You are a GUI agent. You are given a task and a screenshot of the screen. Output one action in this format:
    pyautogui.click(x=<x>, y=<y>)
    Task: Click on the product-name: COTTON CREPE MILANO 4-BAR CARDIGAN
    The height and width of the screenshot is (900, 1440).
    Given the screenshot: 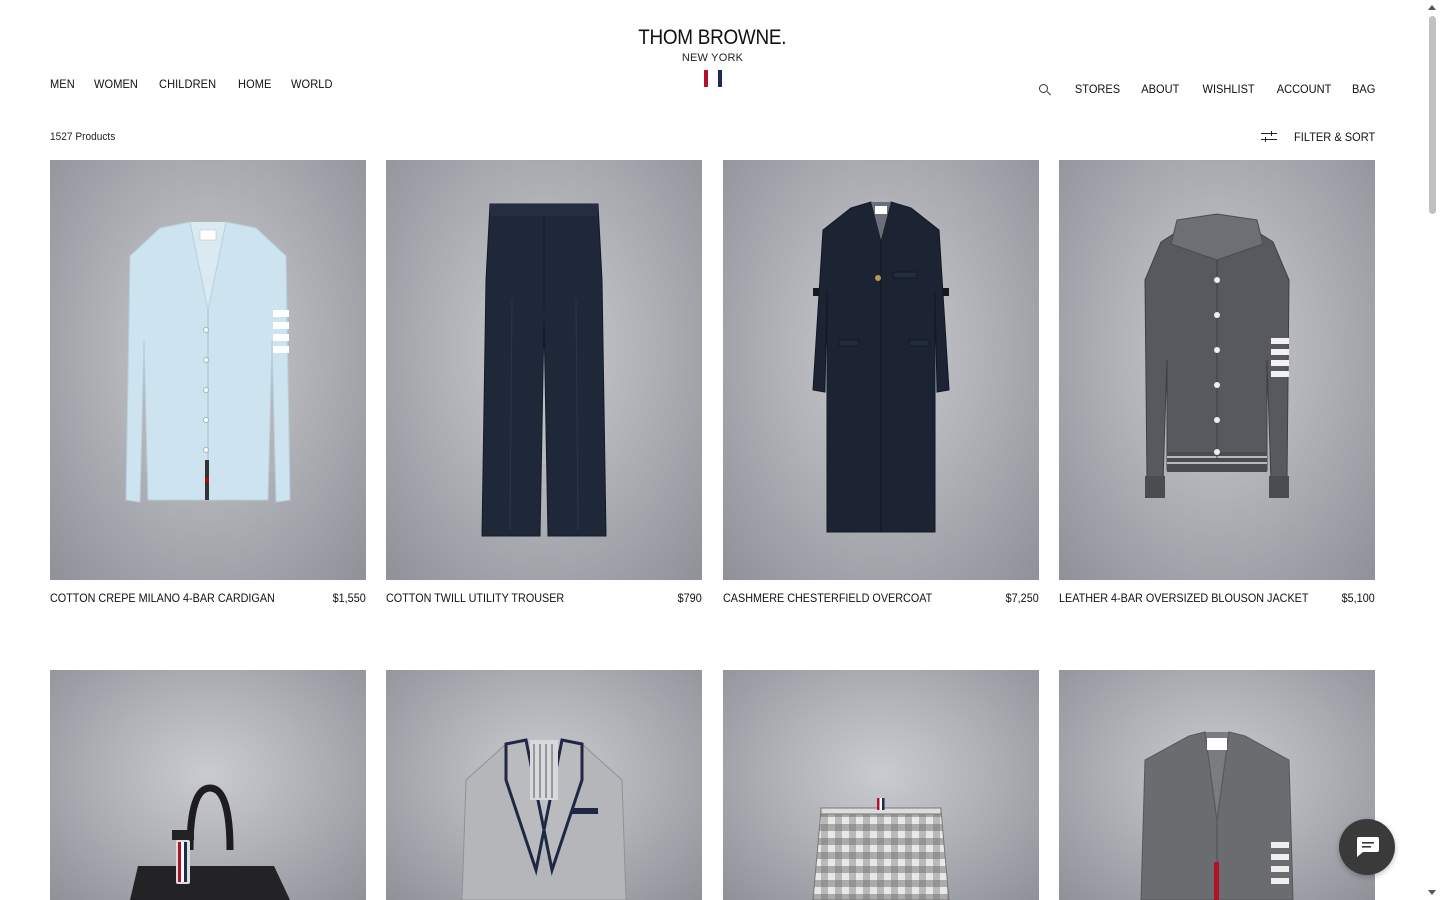 What is the action you would take?
    pyautogui.click(x=162, y=598)
    